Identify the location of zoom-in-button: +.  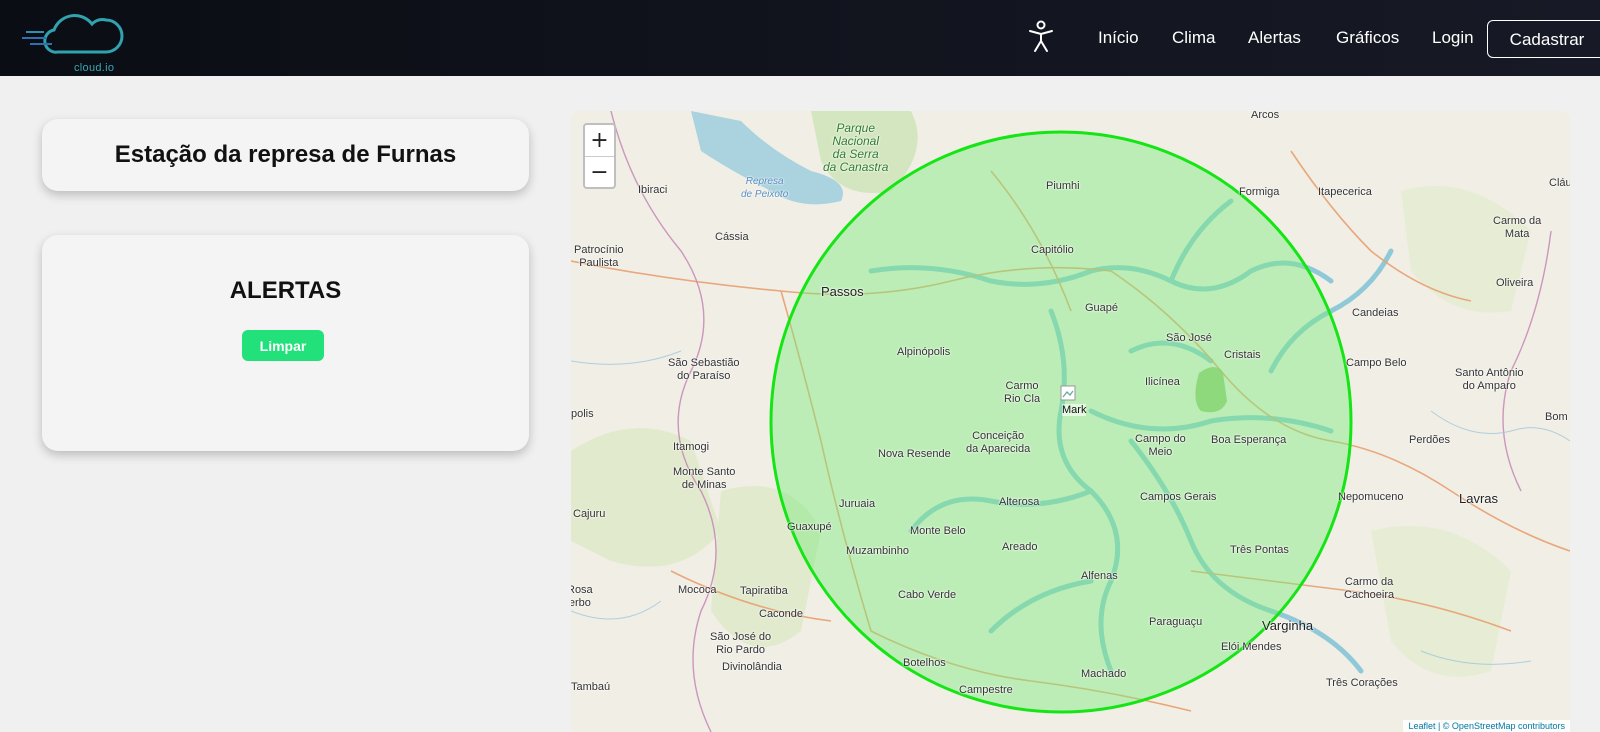
(599, 141).